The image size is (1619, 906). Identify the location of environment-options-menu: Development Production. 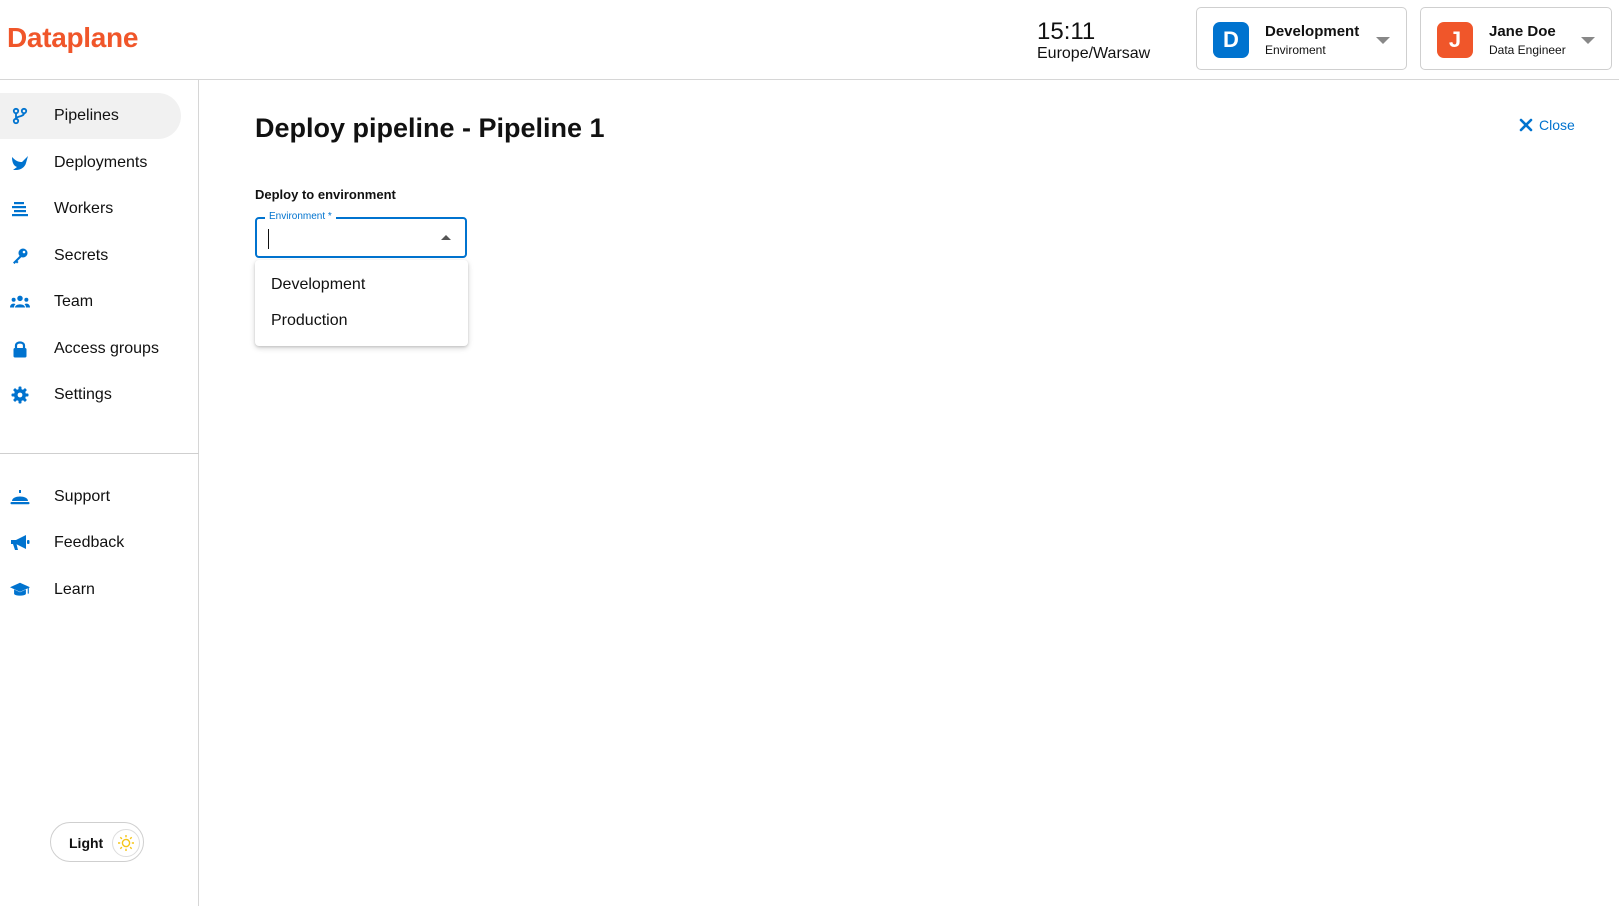
(361, 303).